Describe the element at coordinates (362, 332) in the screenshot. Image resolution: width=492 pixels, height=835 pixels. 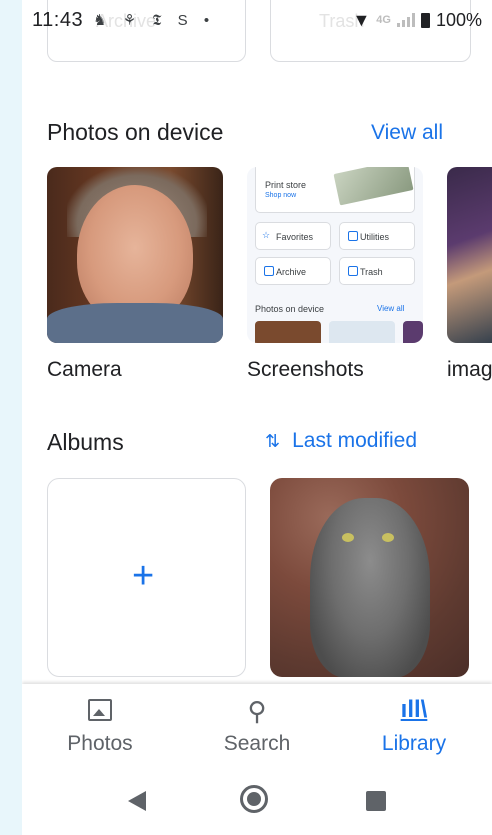
I see `mini-screenshot-thumb` at that location.